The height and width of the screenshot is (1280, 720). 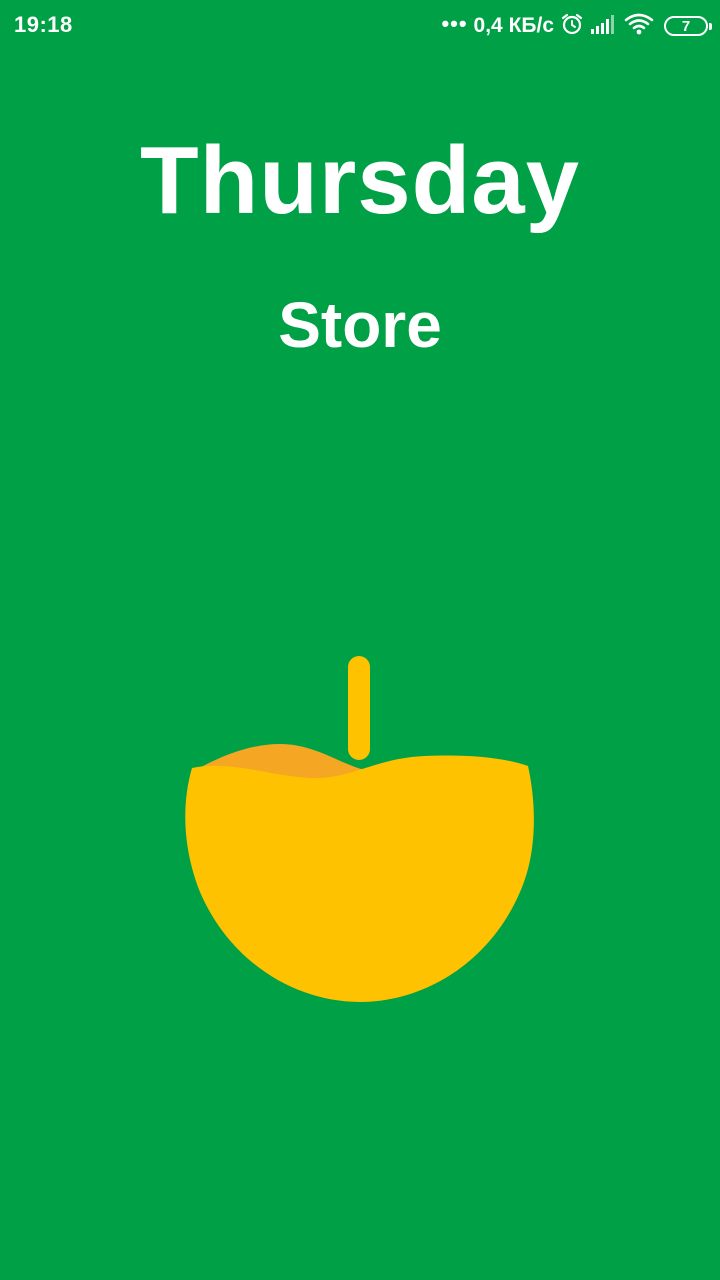 What do you see at coordinates (360, 180) in the screenshot?
I see `app-title: Thursday` at bounding box center [360, 180].